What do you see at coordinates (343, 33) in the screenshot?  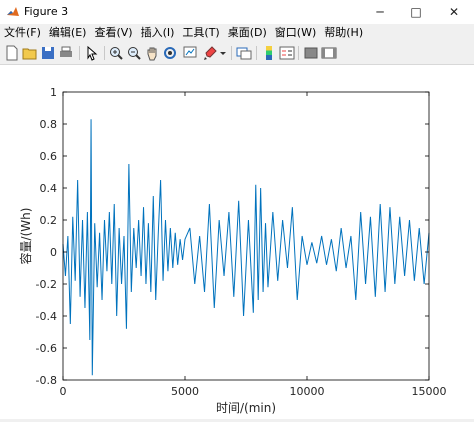 I see `menu-help: 帮助(H)` at bounding box center [343, 33].